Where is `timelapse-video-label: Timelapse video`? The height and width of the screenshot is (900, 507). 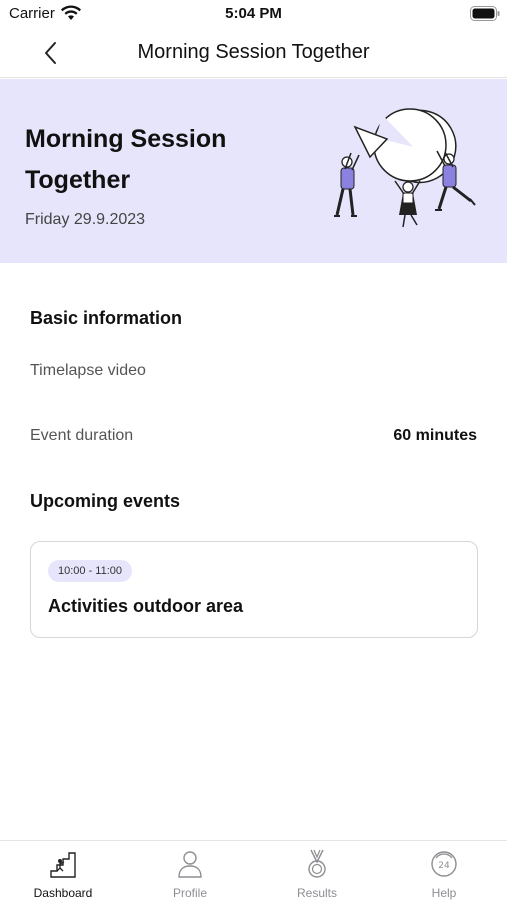 timelapse-video-label: Timelapse video is located at coordinates (88, 371).